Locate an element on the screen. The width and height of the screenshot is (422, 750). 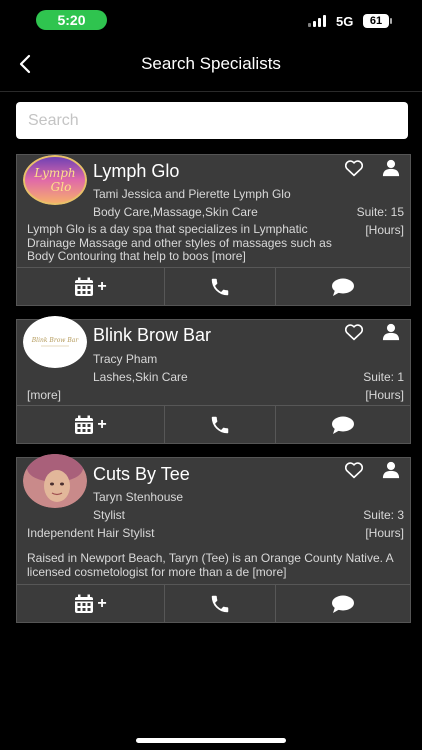
battery-icon: 61 is located at coordinates (377, 21).